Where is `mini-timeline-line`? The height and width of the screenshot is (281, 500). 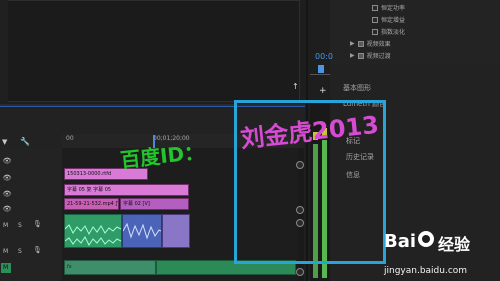
mini-timeline-line is located at coordinates (320, 74).